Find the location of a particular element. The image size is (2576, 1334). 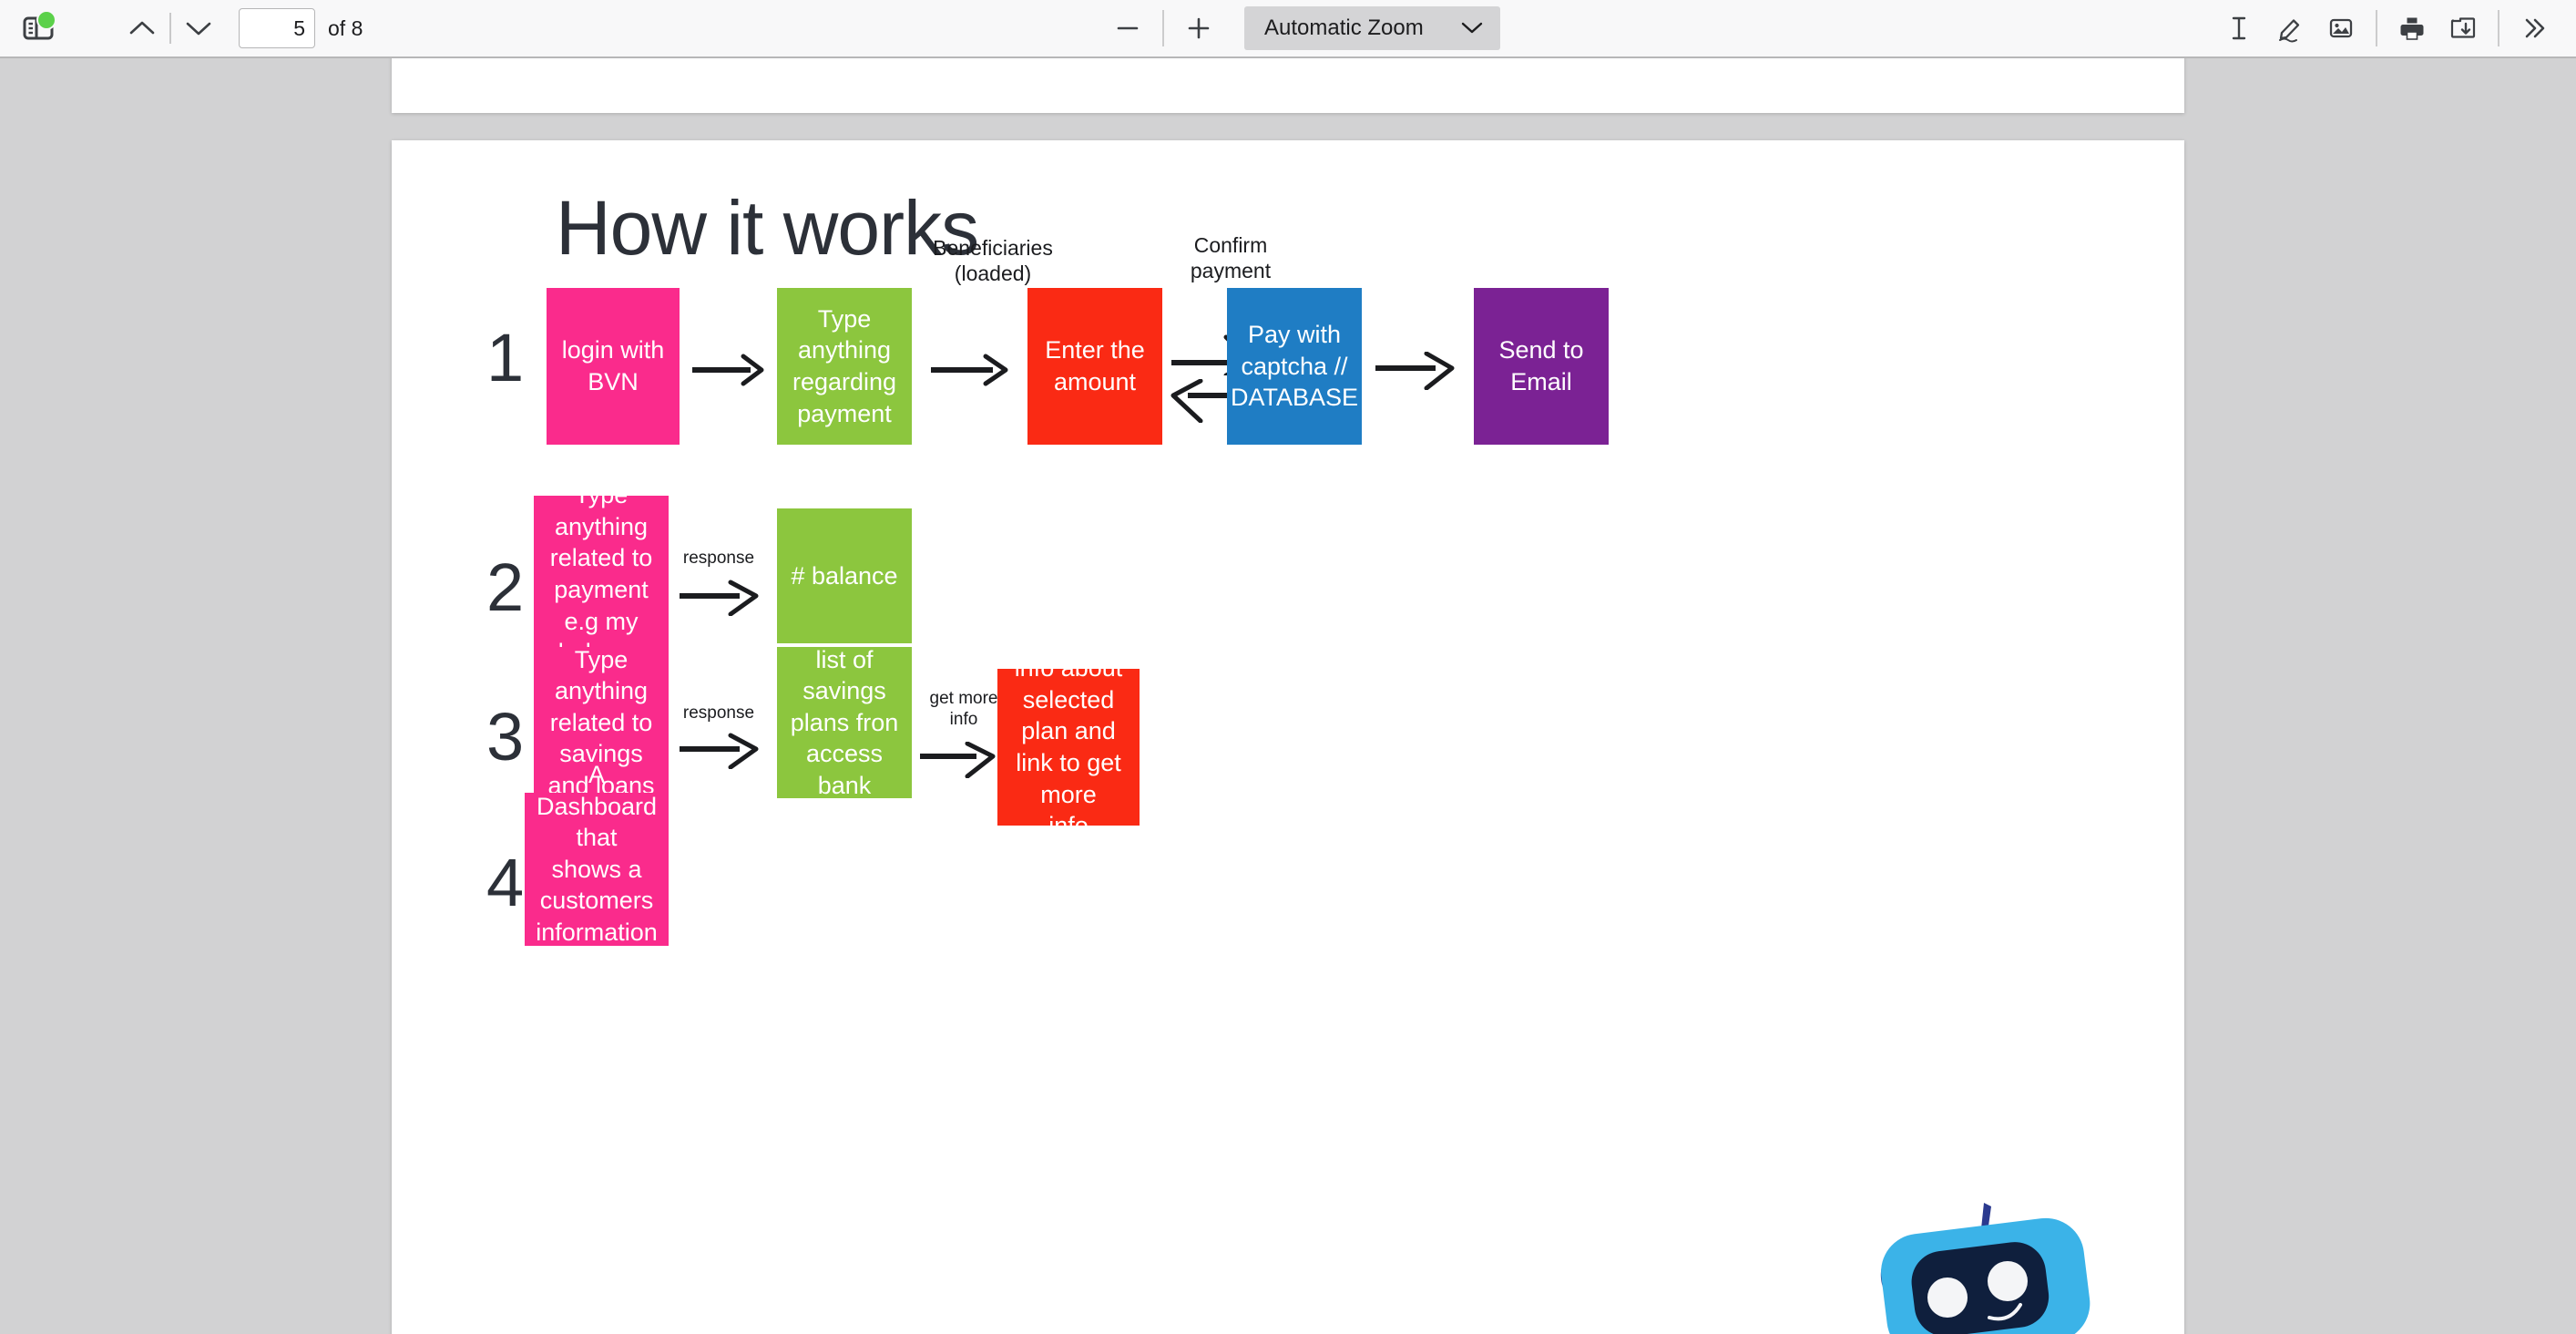

flow-box-enter-amount: Enter the amount is located at coordinates (1094, 366).